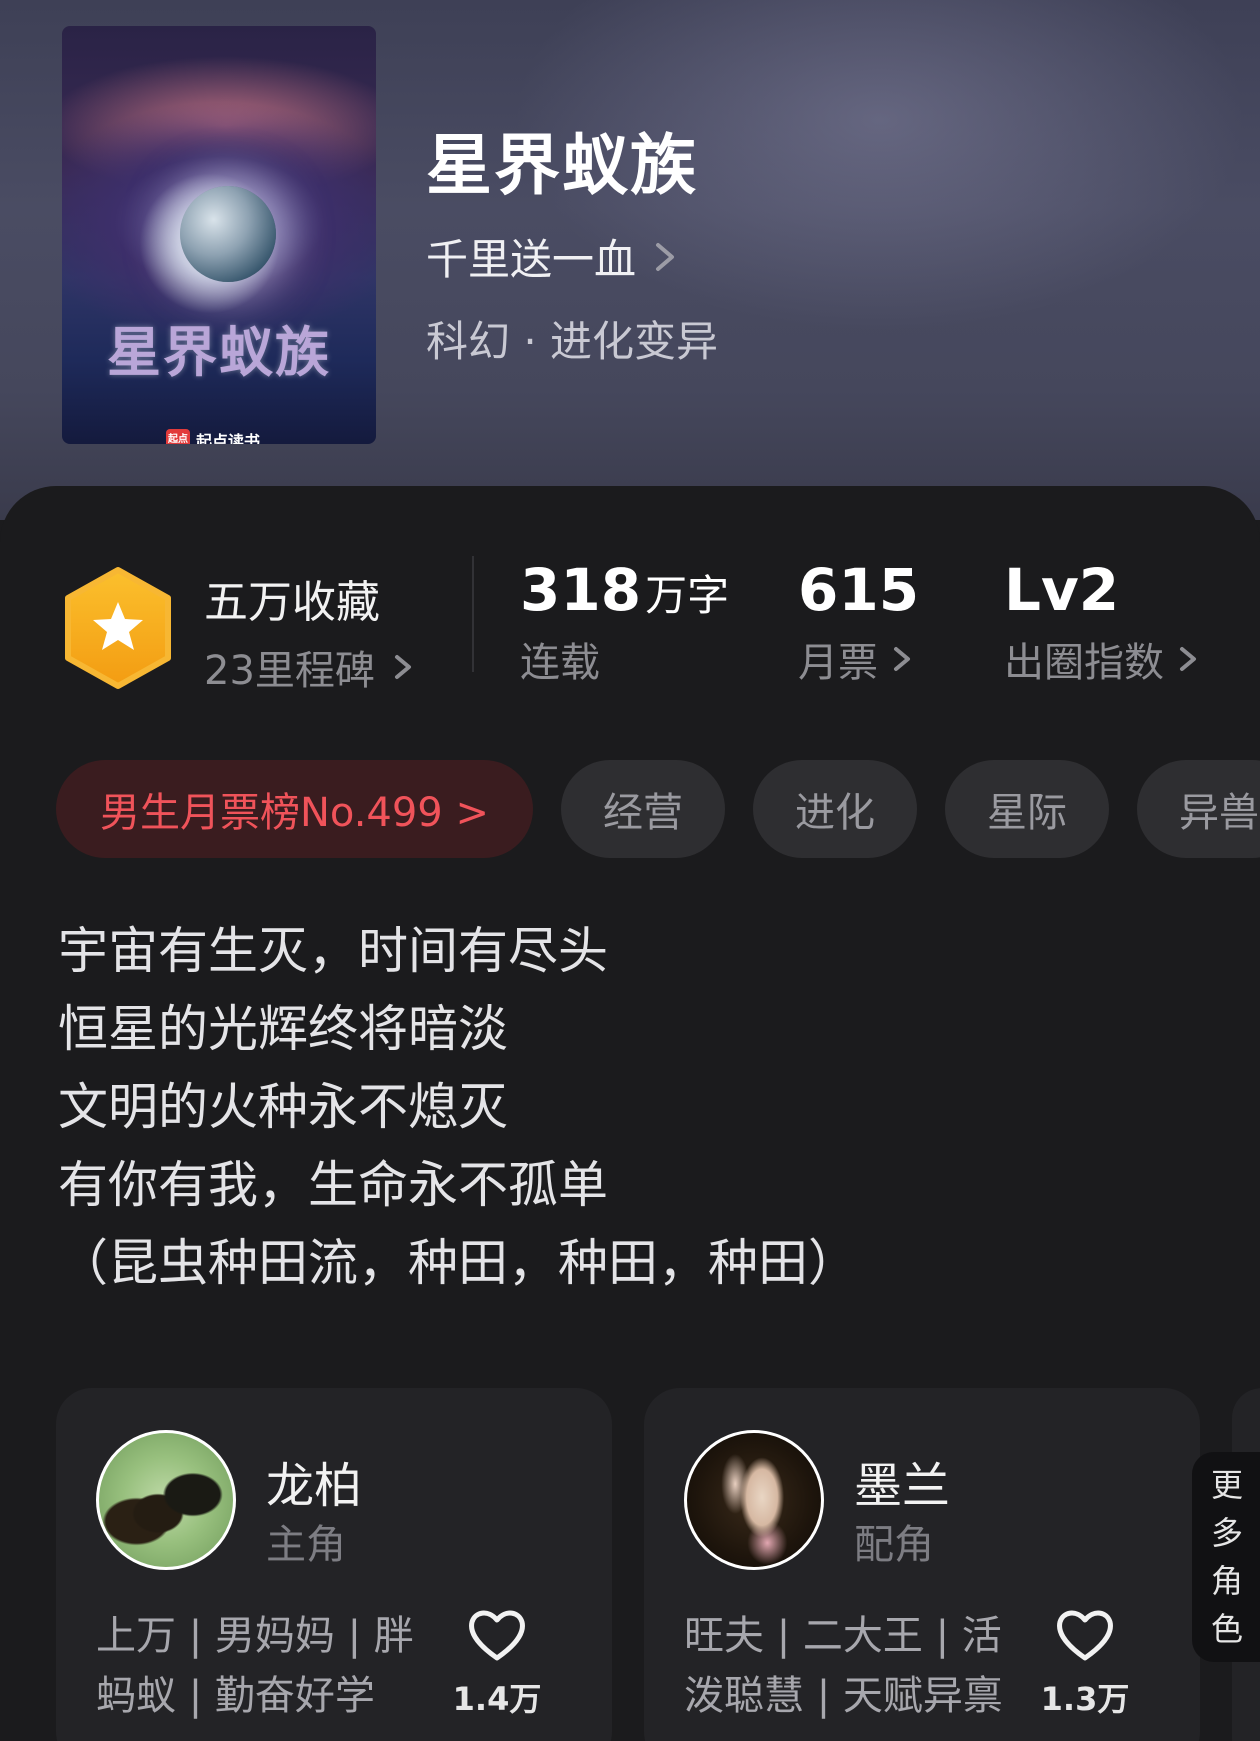 The width and height of the screenshot is (1260, 1741). What do you see at coordinates (458, 1263) in the screenshot?
I see `synopsis-line: （昆虫种田流，种田，种田，种田）` at bounding box center [458, 1263].